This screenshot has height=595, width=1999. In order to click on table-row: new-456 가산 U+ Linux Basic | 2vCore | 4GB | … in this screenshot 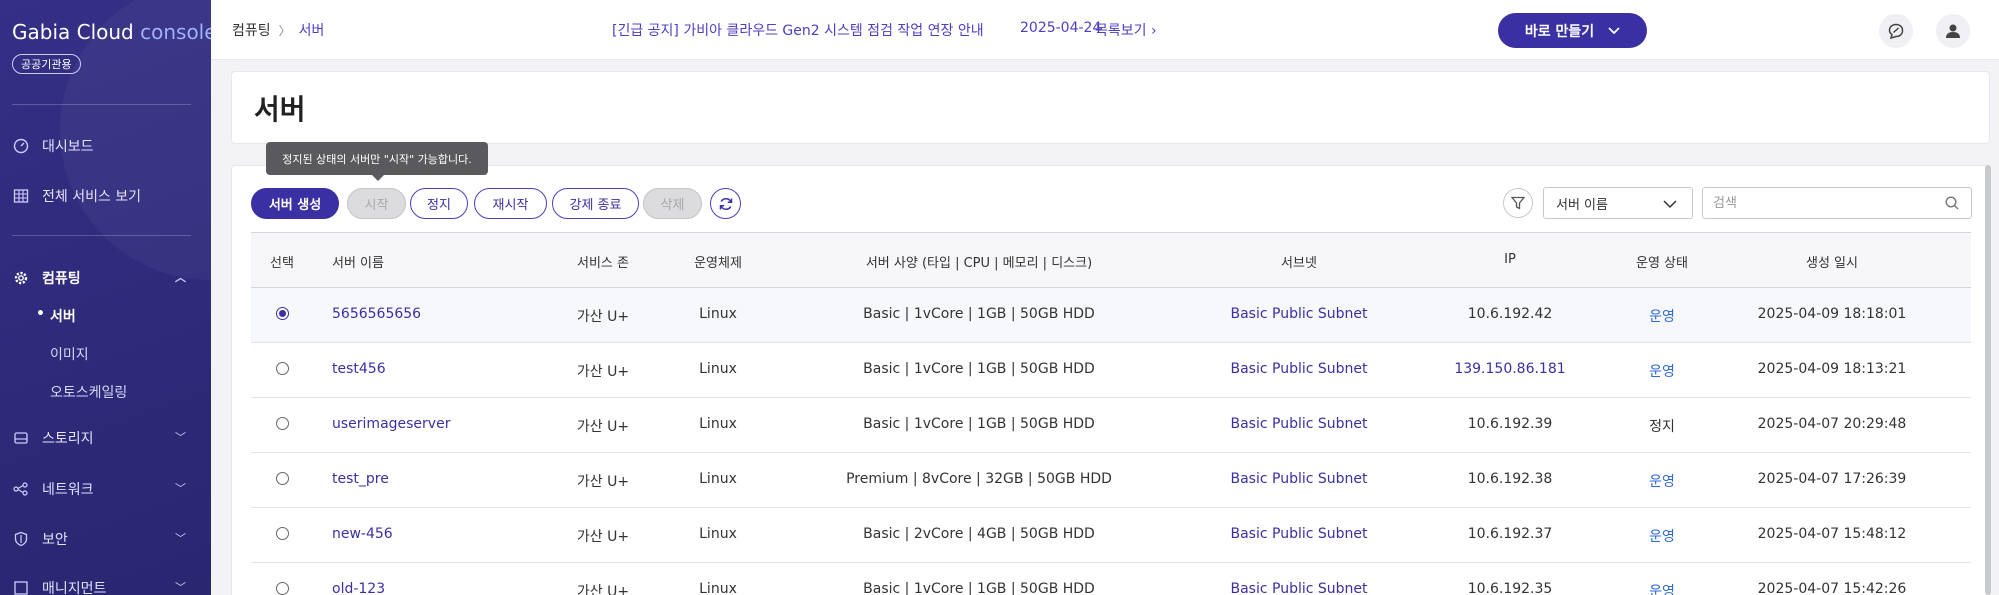, I will do `click(1111, 535)`.